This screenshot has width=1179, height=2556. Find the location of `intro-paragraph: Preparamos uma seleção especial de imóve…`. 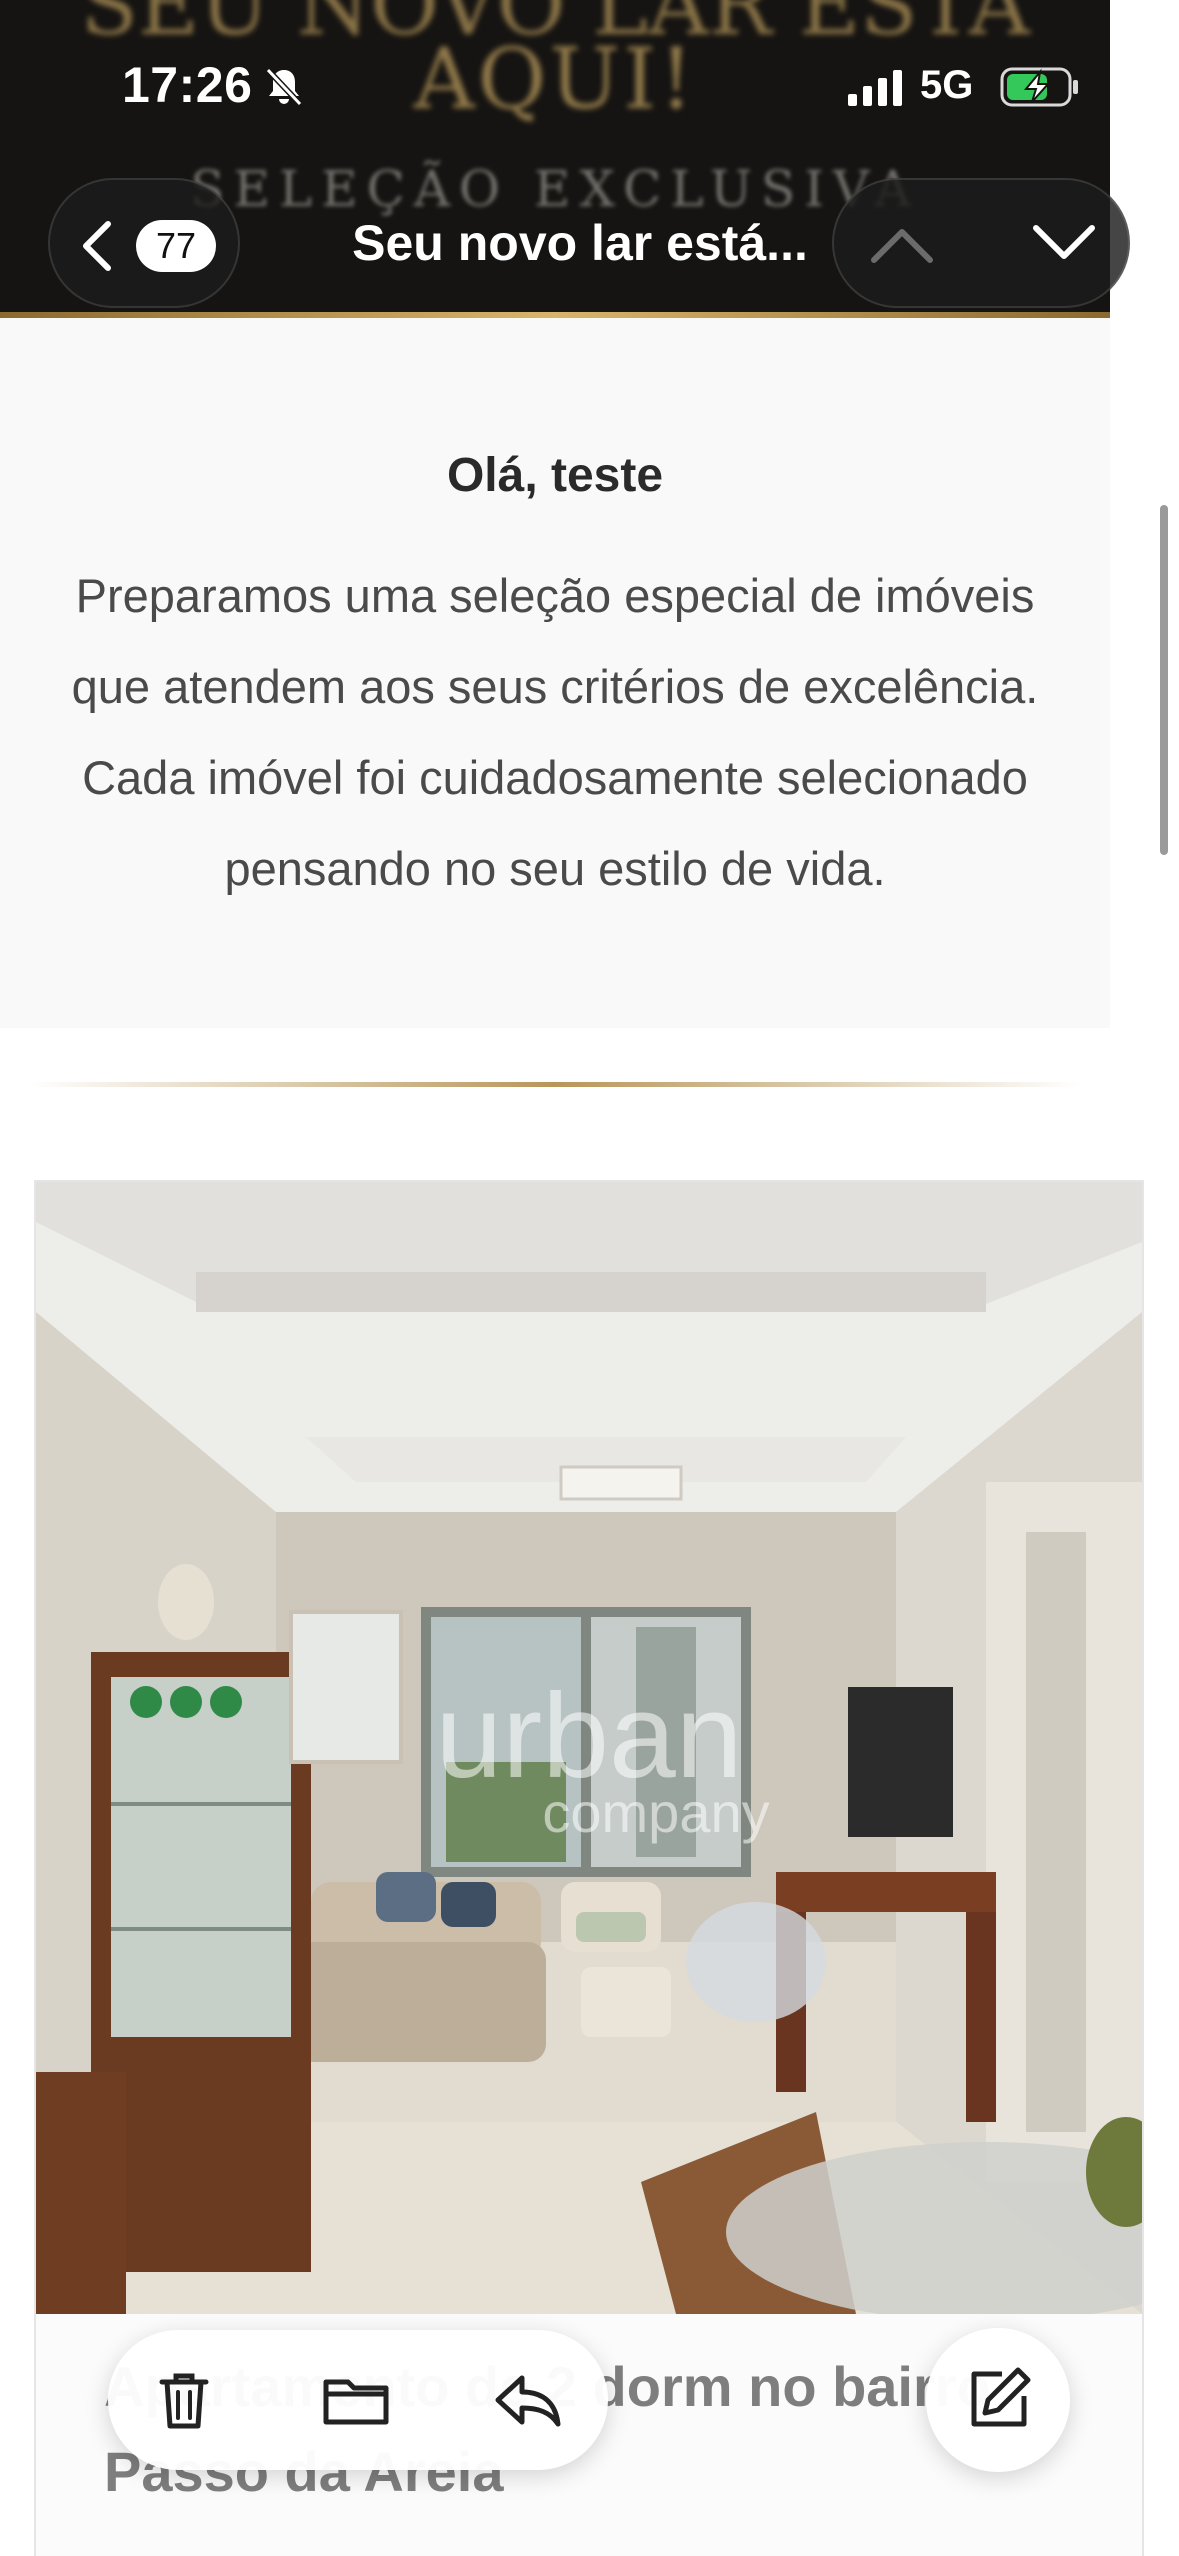

intro-paragraph: Preparamos uma seleção especial de imóve… is located at coordinates (555, 732).